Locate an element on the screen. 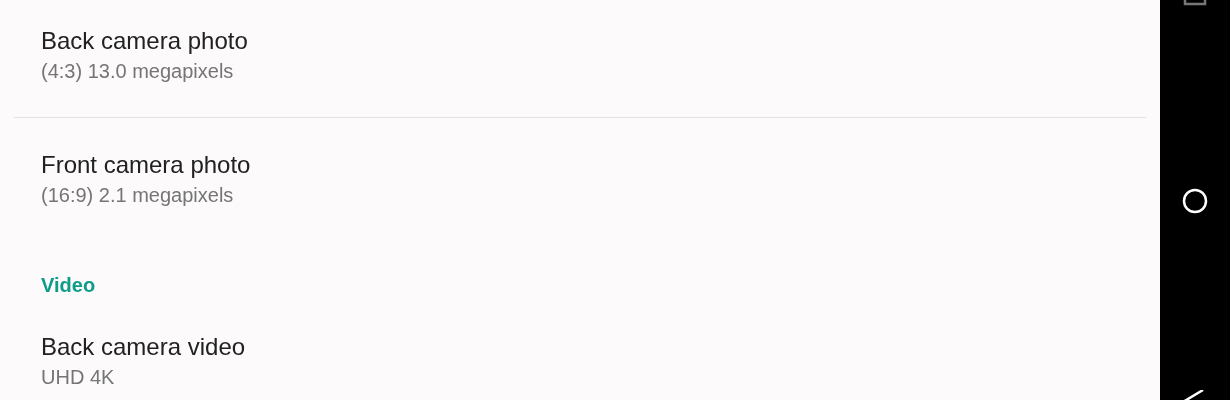  item-title: Front camera photo is located at coordinates (146, 165).